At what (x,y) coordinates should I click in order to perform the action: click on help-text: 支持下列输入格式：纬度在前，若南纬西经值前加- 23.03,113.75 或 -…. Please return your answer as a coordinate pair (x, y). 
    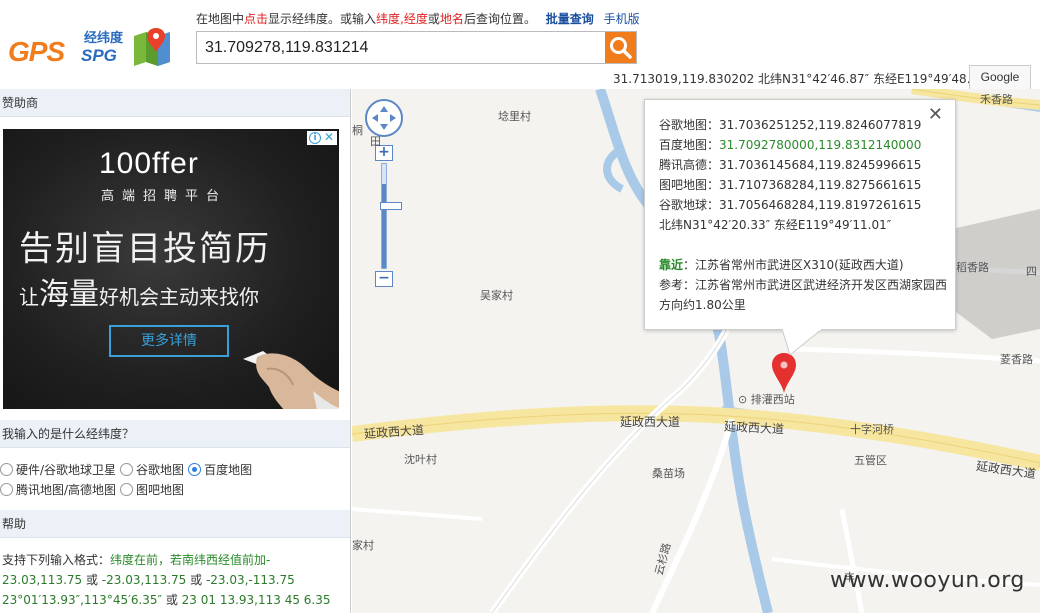
    Looking at the image, I should click on (176, 580).